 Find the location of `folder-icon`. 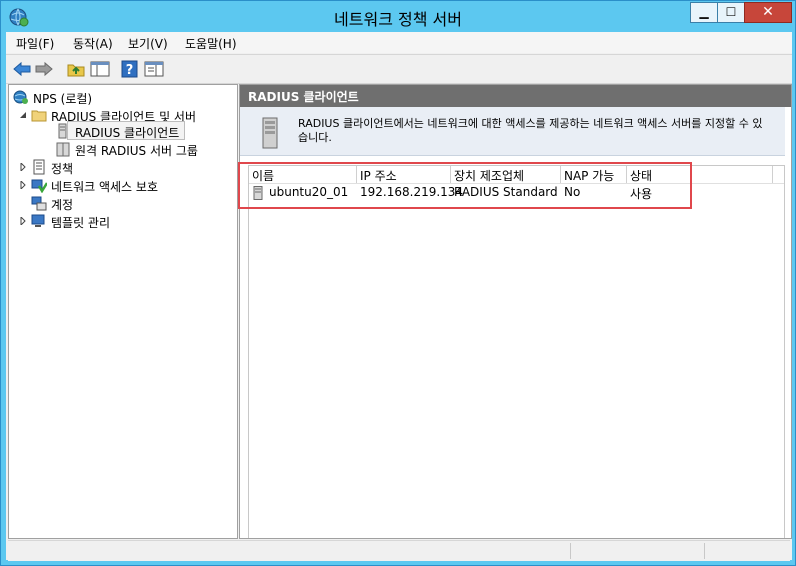

folder-icon is located at coordinates (39, 116).